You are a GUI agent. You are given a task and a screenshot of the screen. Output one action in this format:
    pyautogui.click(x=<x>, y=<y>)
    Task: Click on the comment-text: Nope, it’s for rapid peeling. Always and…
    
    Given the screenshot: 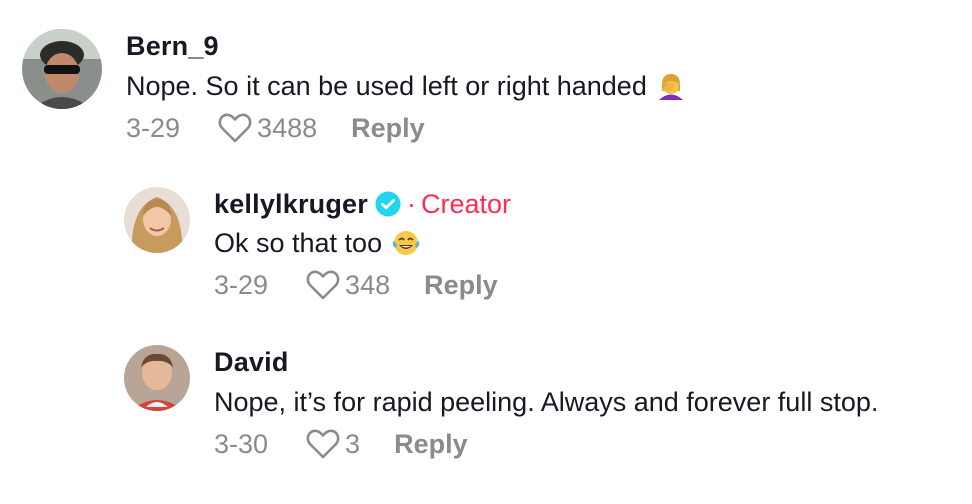 What is the action you would take?
    pyautogui.click(x=546, y=401)
    